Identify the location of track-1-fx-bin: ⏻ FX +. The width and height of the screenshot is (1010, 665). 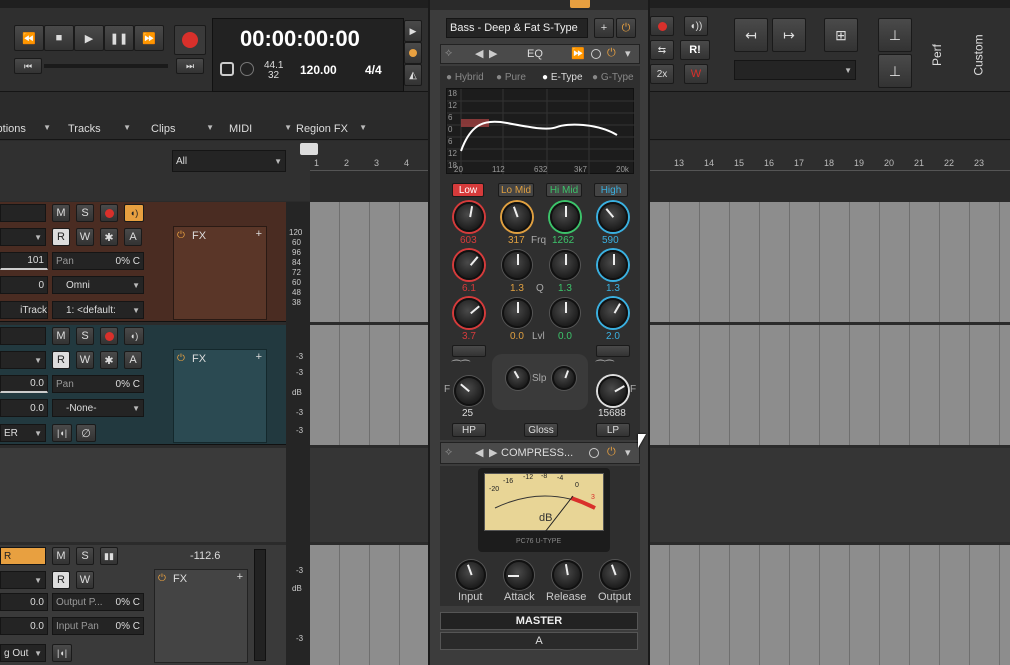
(220, 273).